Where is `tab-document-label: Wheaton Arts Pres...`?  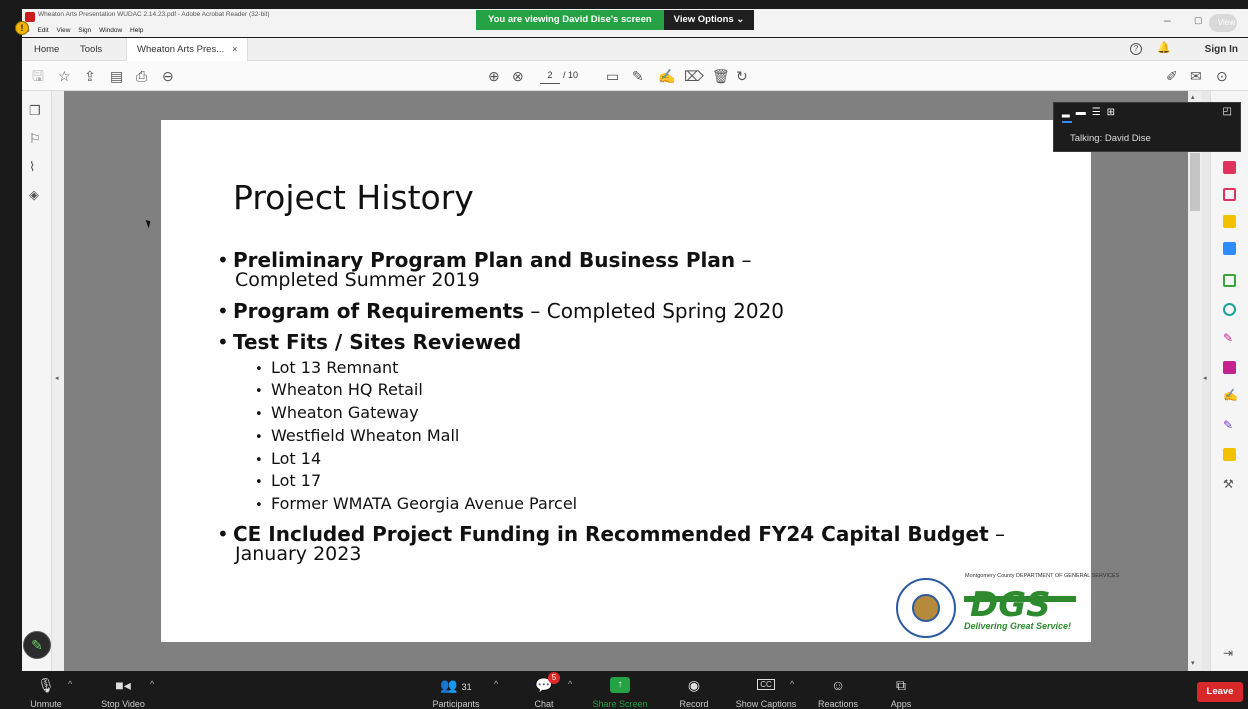
tab-document-label: Wheaton Arts Pres... is located at coordinates (181, 49).